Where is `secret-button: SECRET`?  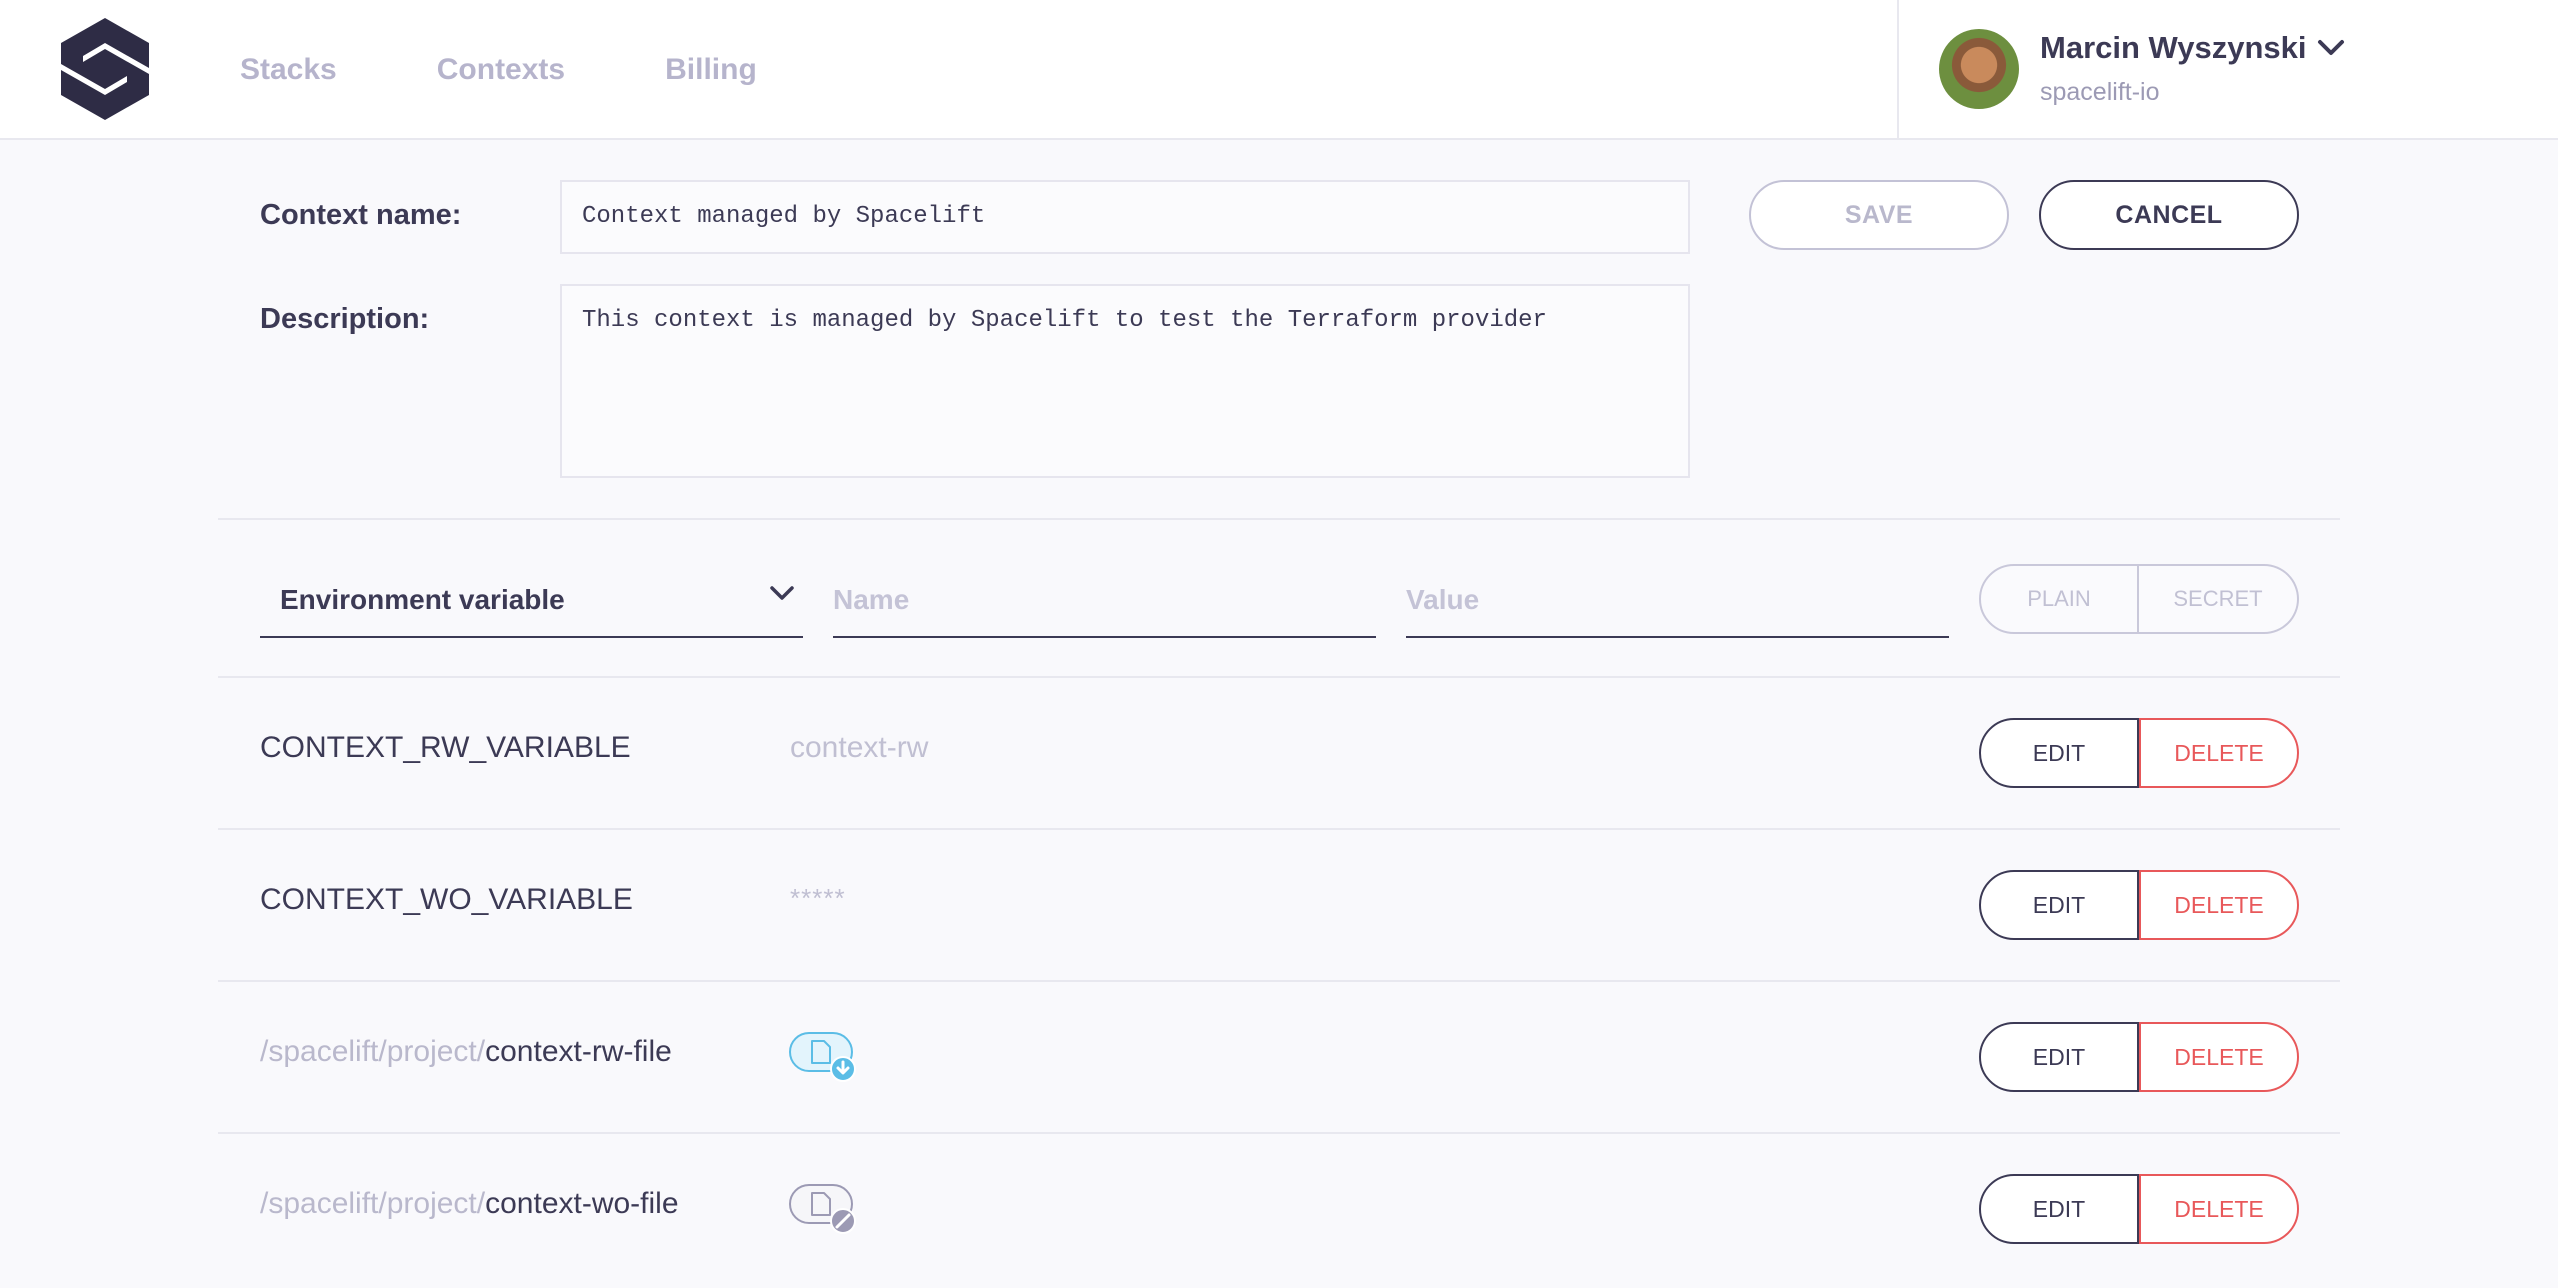 secret-button: SECRET is located at coordinates (2219, 599).